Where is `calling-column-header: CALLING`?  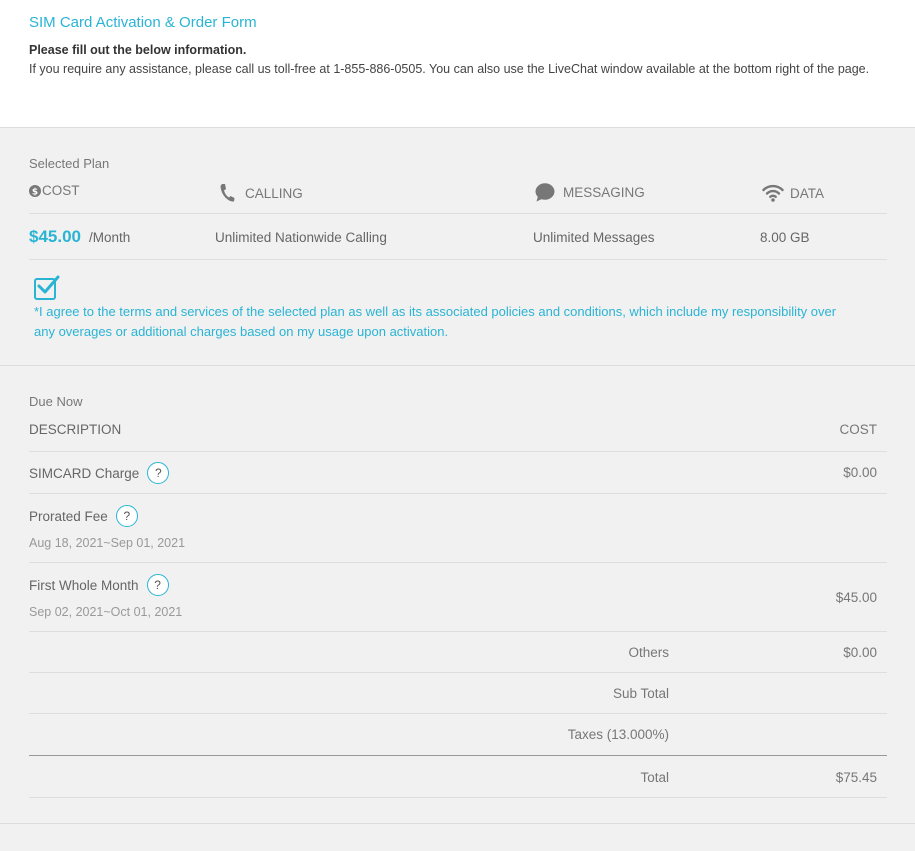
calling-column-header: CALLING is located at coordinates (261, 193).